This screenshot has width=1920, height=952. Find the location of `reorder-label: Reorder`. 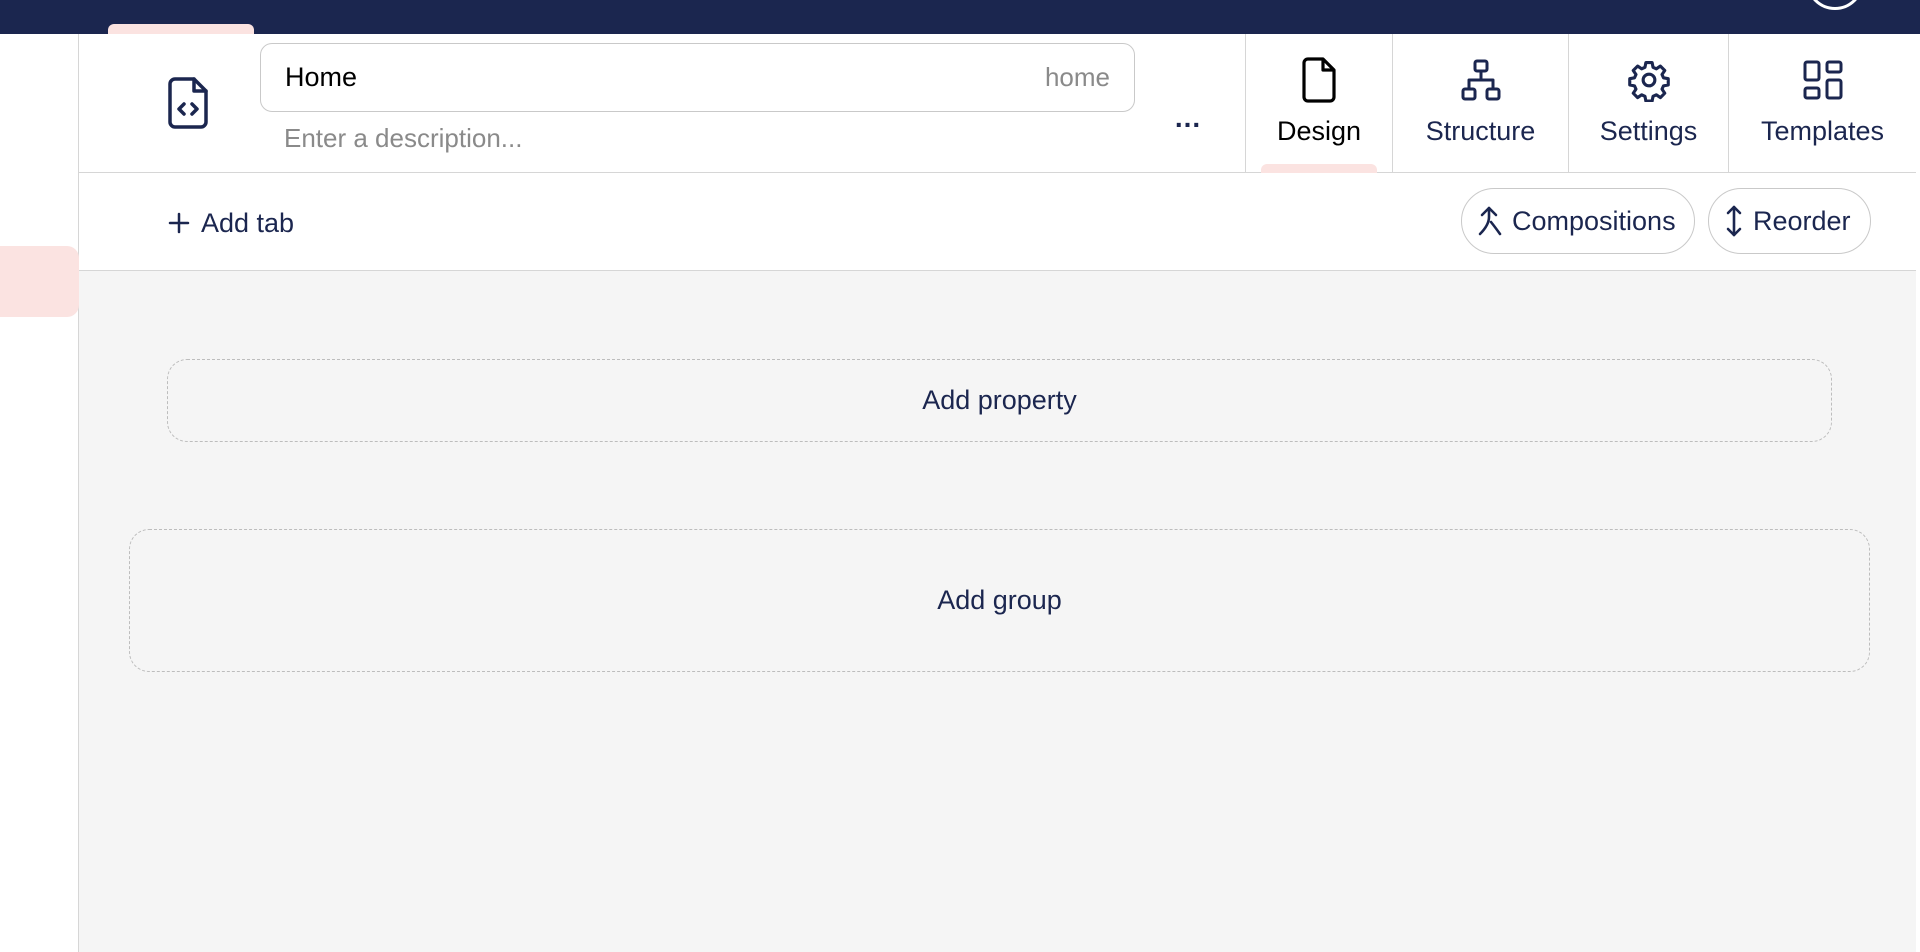

reorder-label: Reorder is located at coordinates (1802, 220).